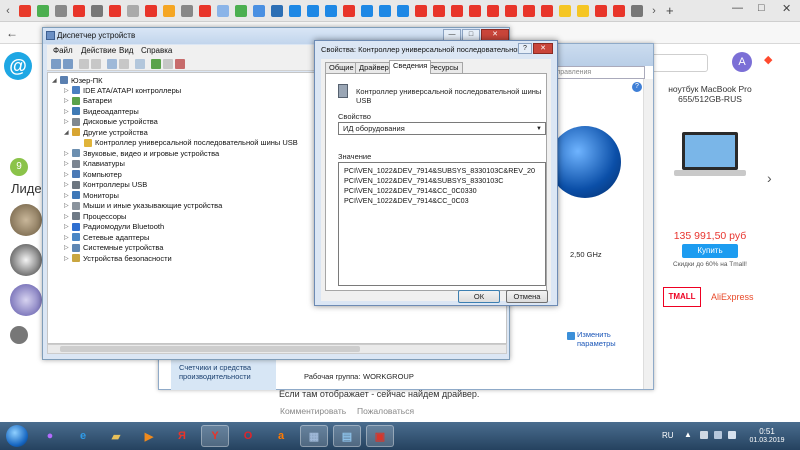 Image resolution: width=800 pixels, height=450 pixels. Describe the element at coordinates (88, 101) in the screenshot. I see `tree-item: ▷ Батареи` at that location.